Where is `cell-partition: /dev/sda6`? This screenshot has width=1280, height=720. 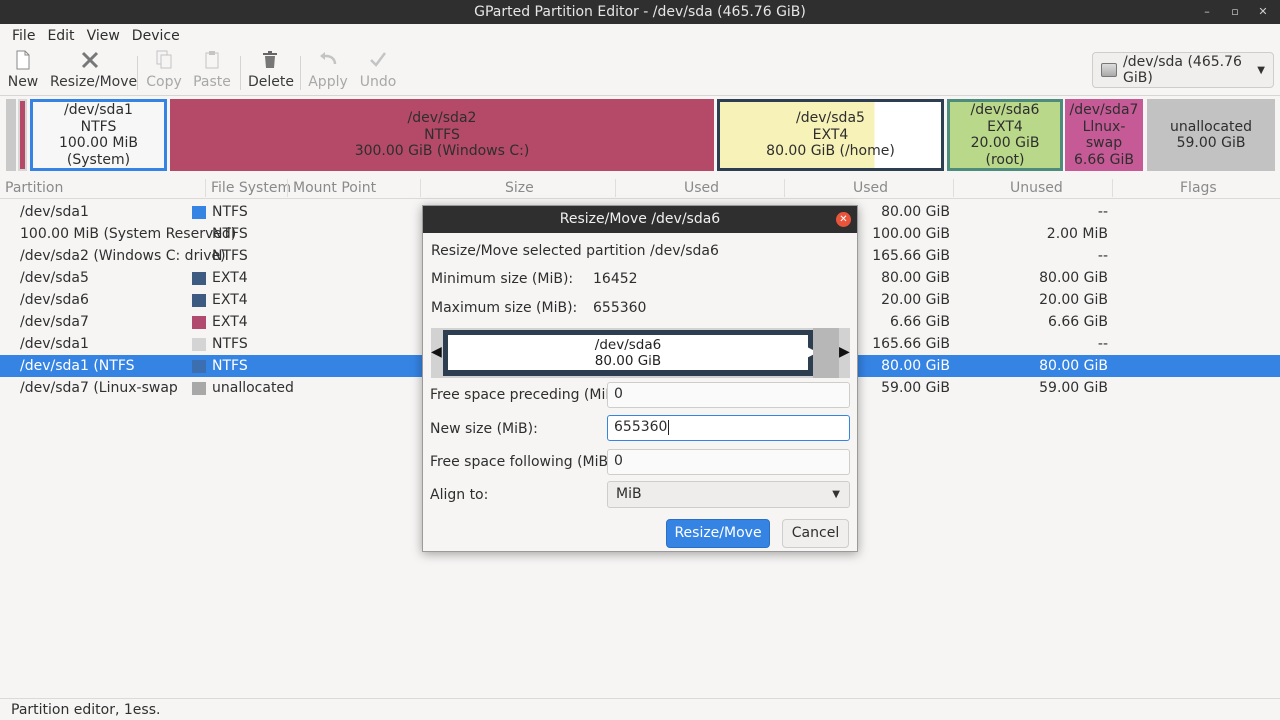
cell-partition: /dev/sda6 is located at coordinates (54, 300).